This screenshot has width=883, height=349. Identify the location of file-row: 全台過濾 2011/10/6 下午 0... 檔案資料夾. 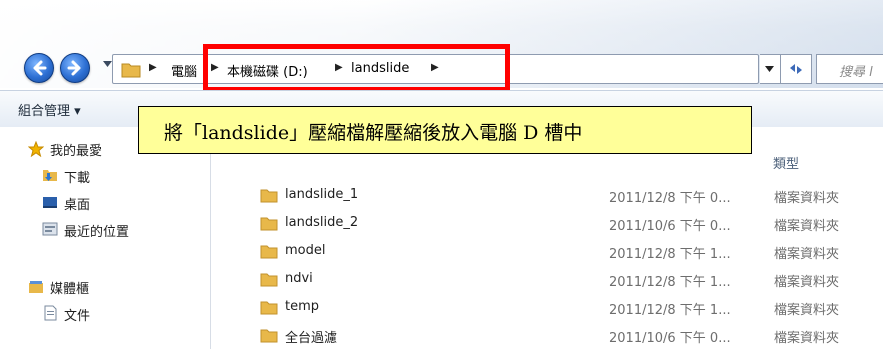
(569, 335).